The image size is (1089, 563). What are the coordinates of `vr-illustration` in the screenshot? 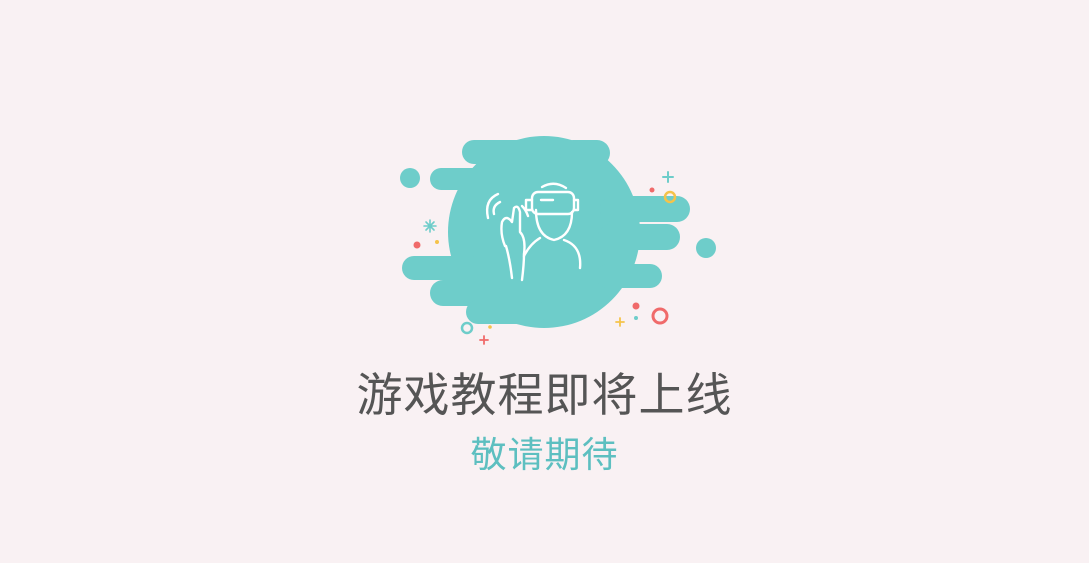 It's located at (558, 240).